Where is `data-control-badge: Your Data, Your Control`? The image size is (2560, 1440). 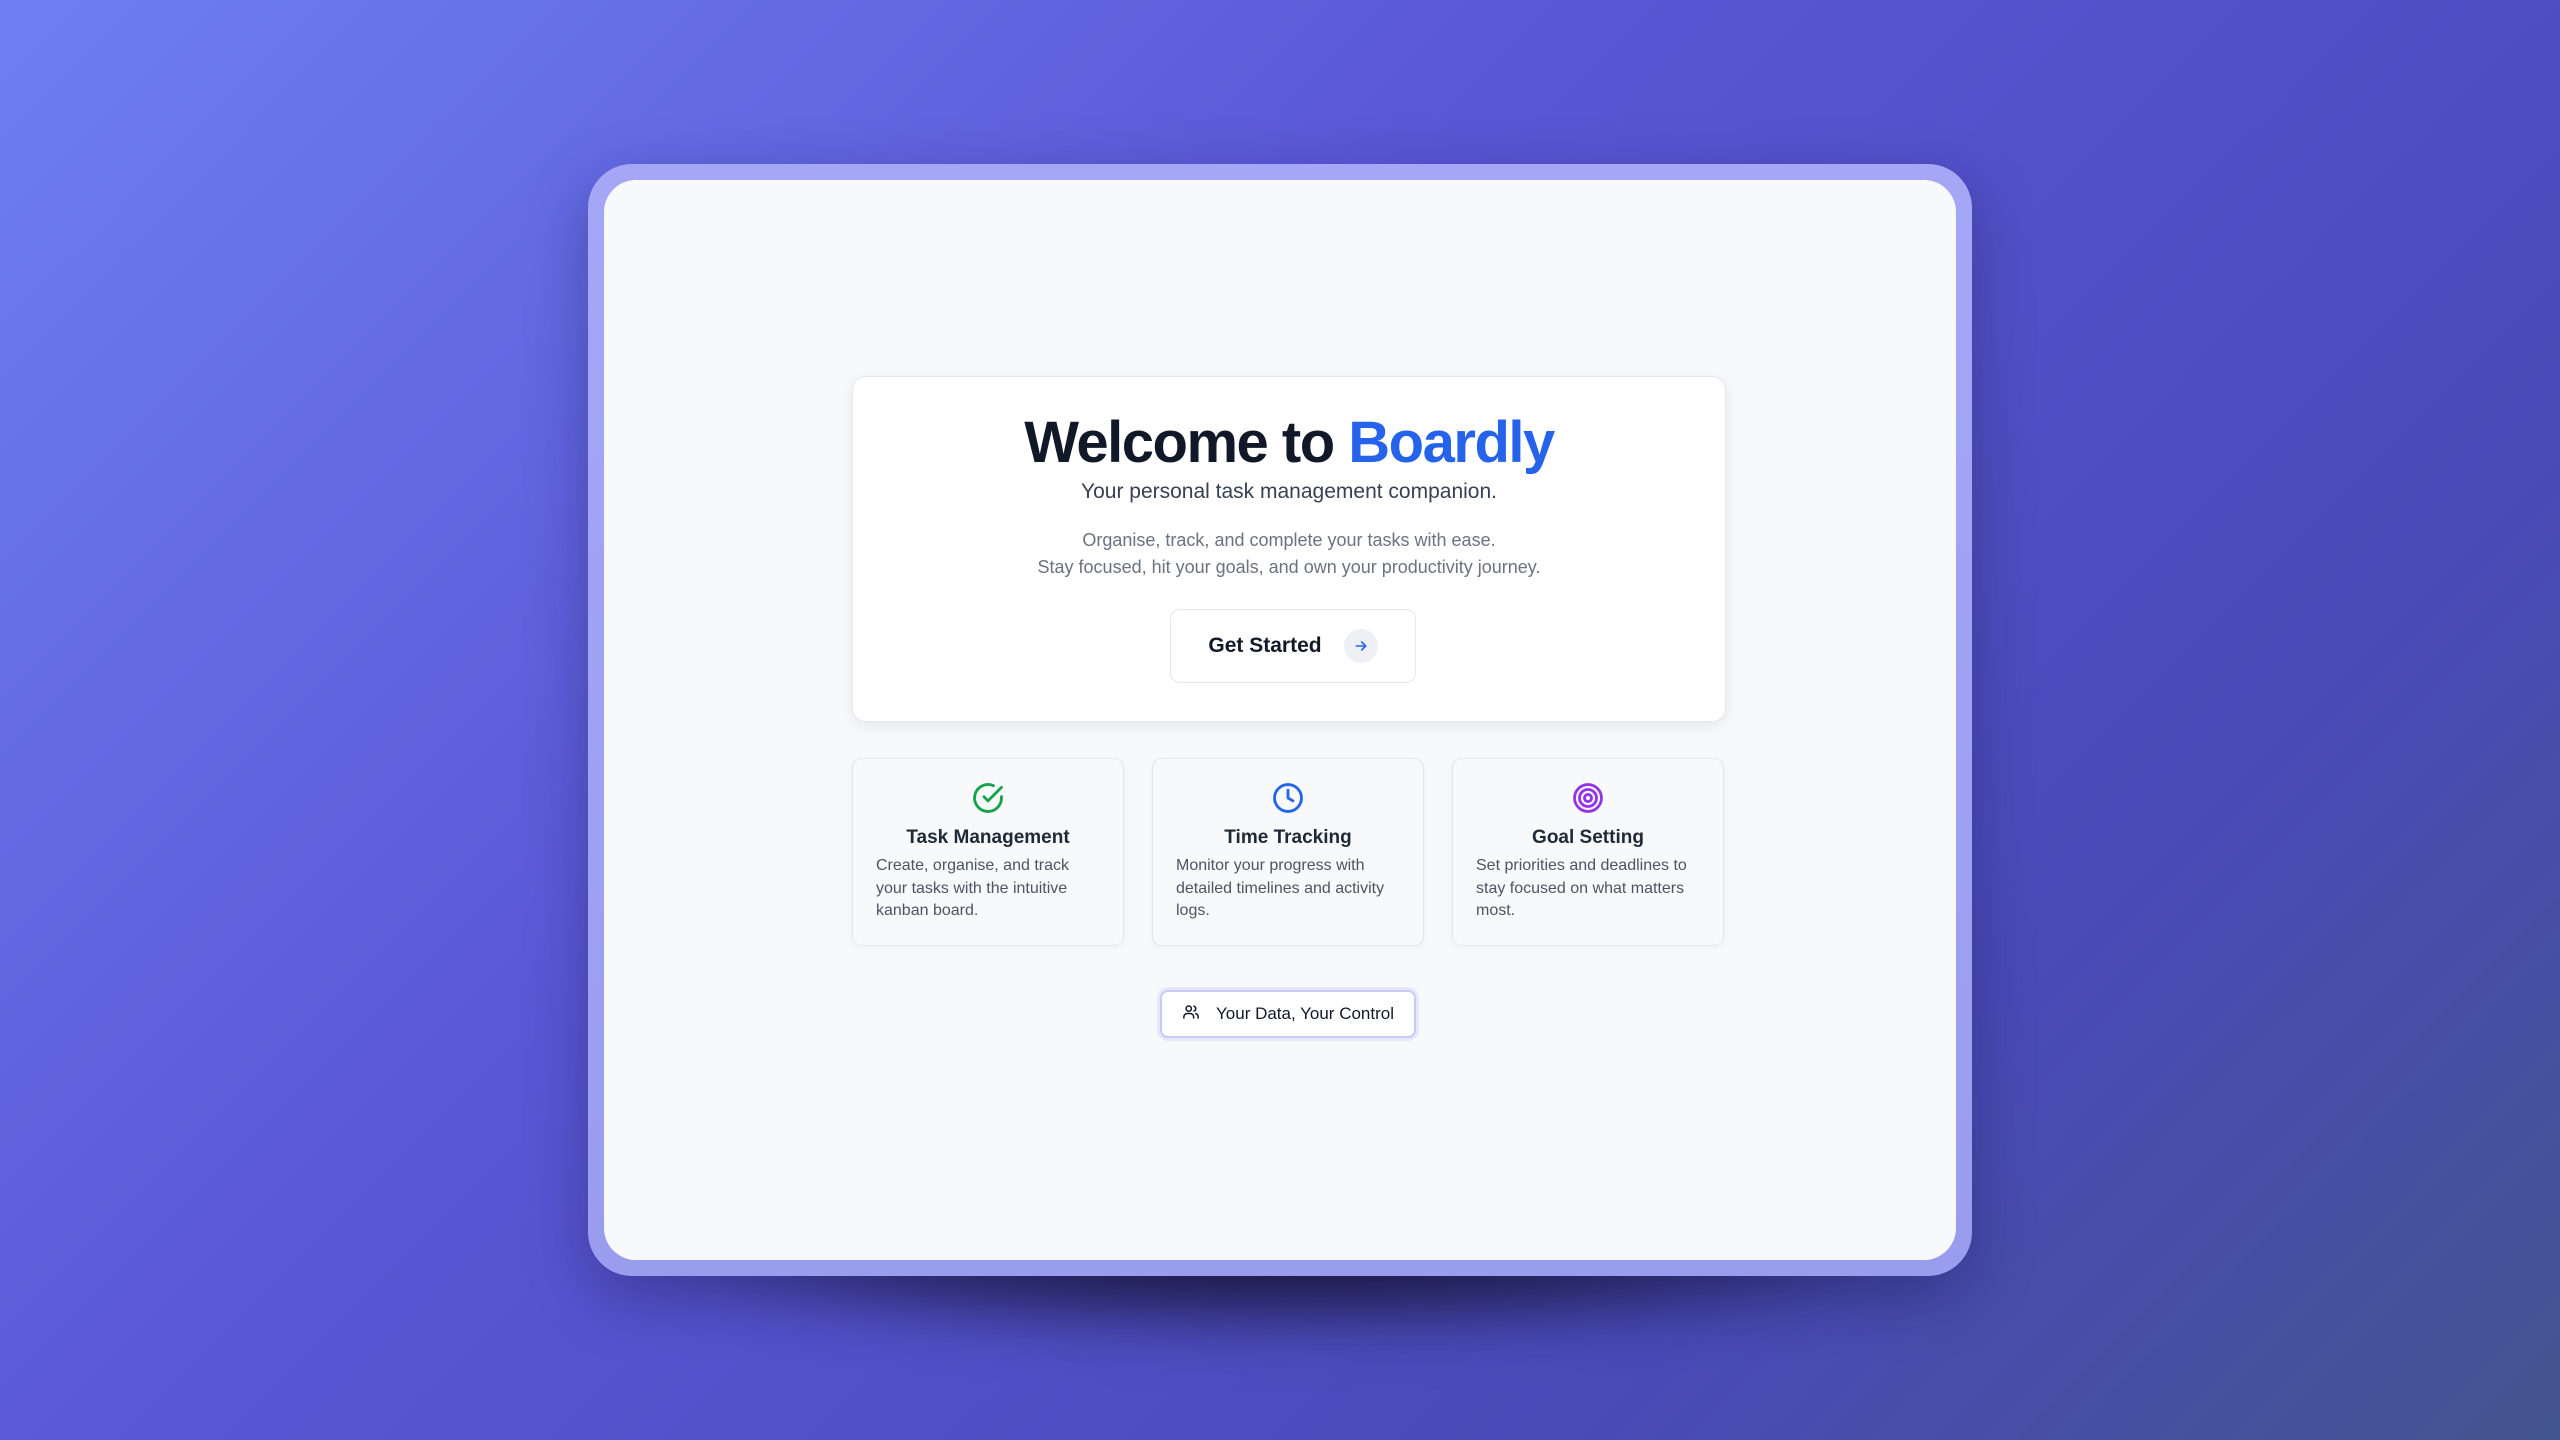
data-control-badge: Your Data, Your Control is located at coordinates (1288, 1014).